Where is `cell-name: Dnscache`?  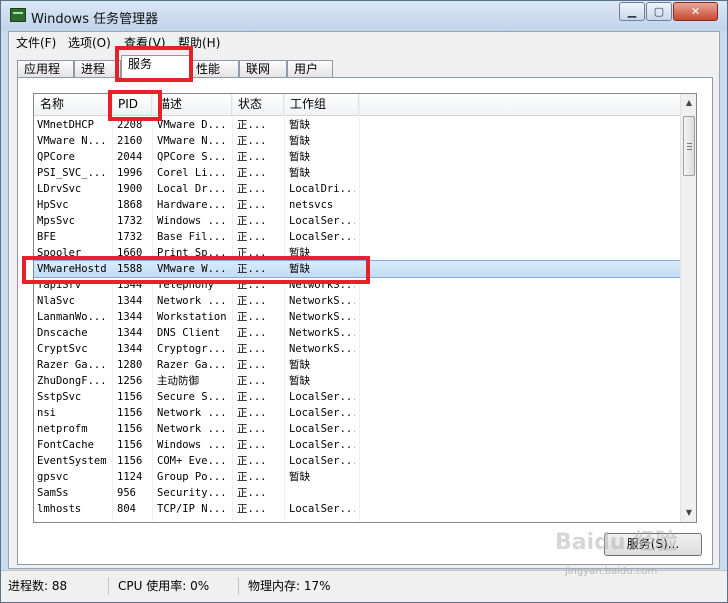 cell-name: Dnscache is located at coordinates (62, 333).